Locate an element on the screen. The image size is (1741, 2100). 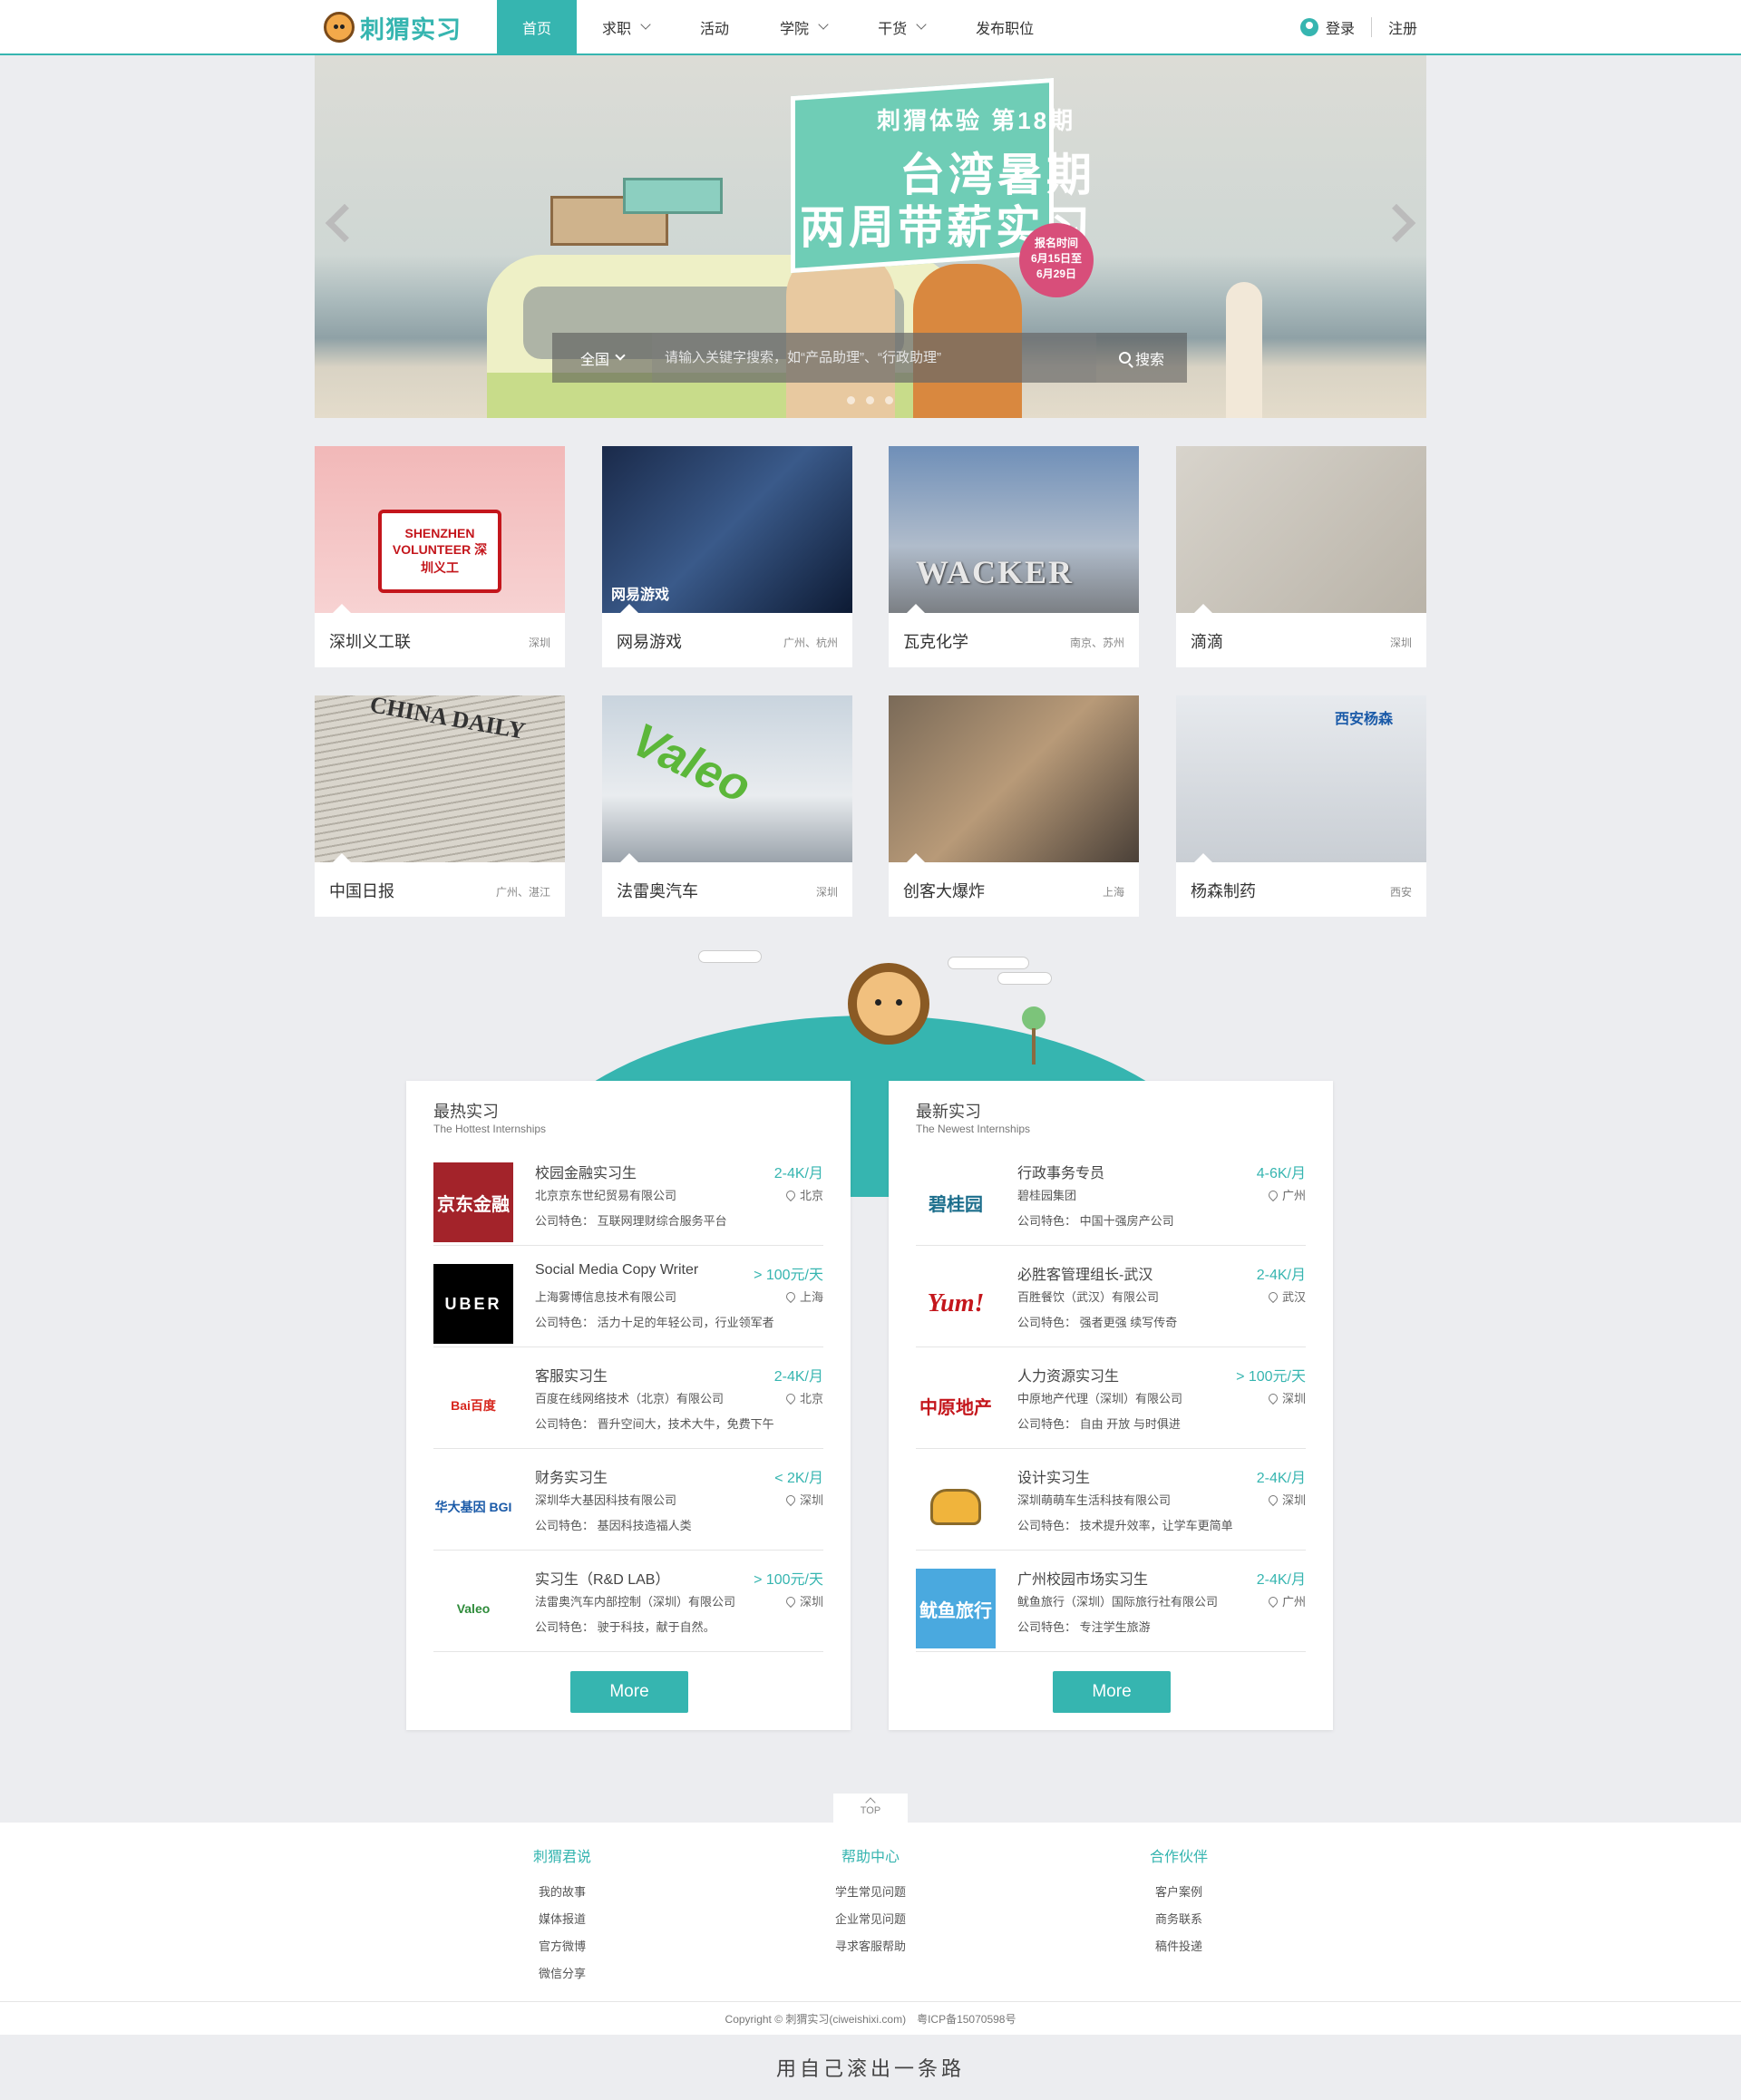
footer-link: 稿件投递 is located at coordinates (1178, 1946).